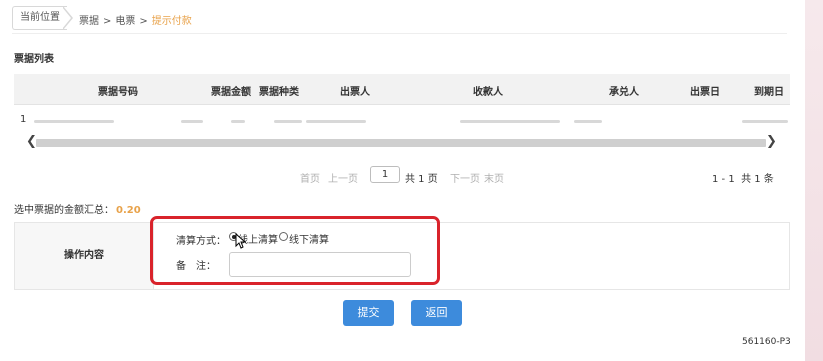 The image size is (823, 361). What do you see at coordinates (488, 92) in the screenshot?
I see `column-header-payee: 收款人` at bounding box center [488, 92].